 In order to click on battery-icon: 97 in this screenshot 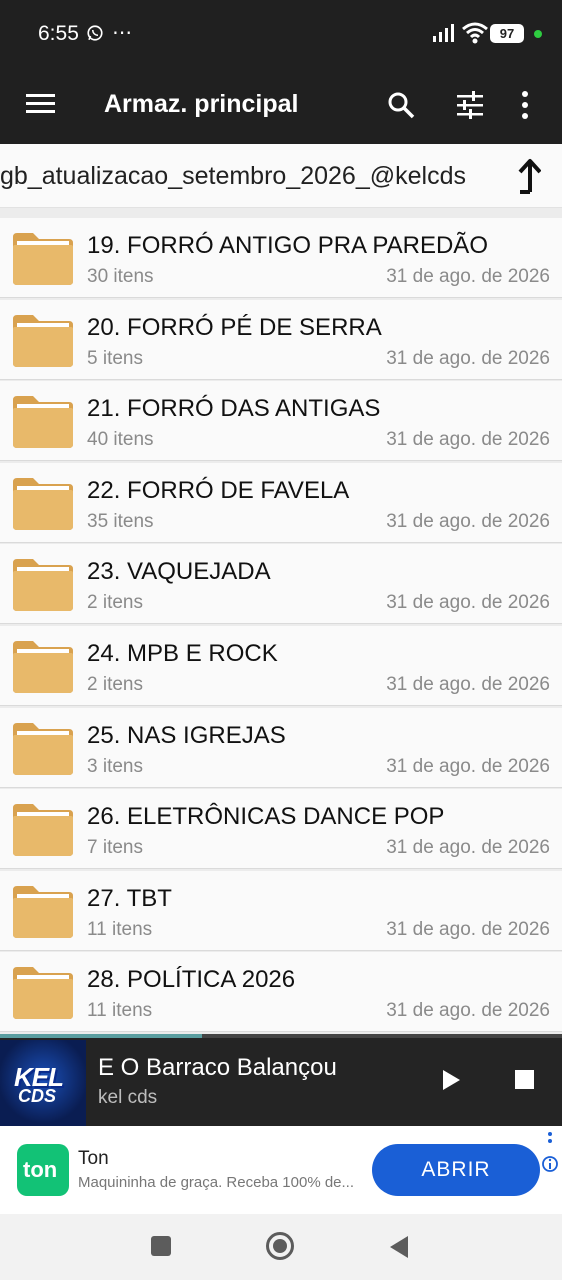, I will do `click(507, 33)`.